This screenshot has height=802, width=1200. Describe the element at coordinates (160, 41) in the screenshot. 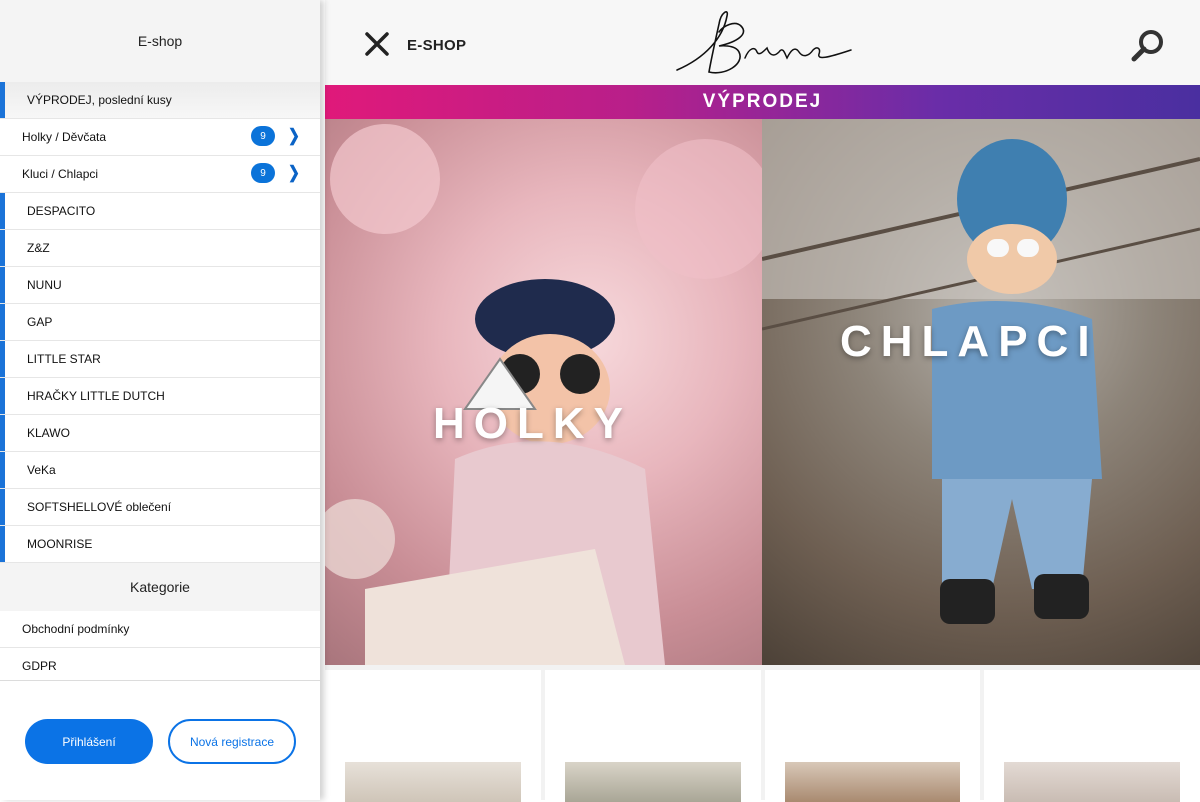

I see `sidebar-header: E-shop` at that location.